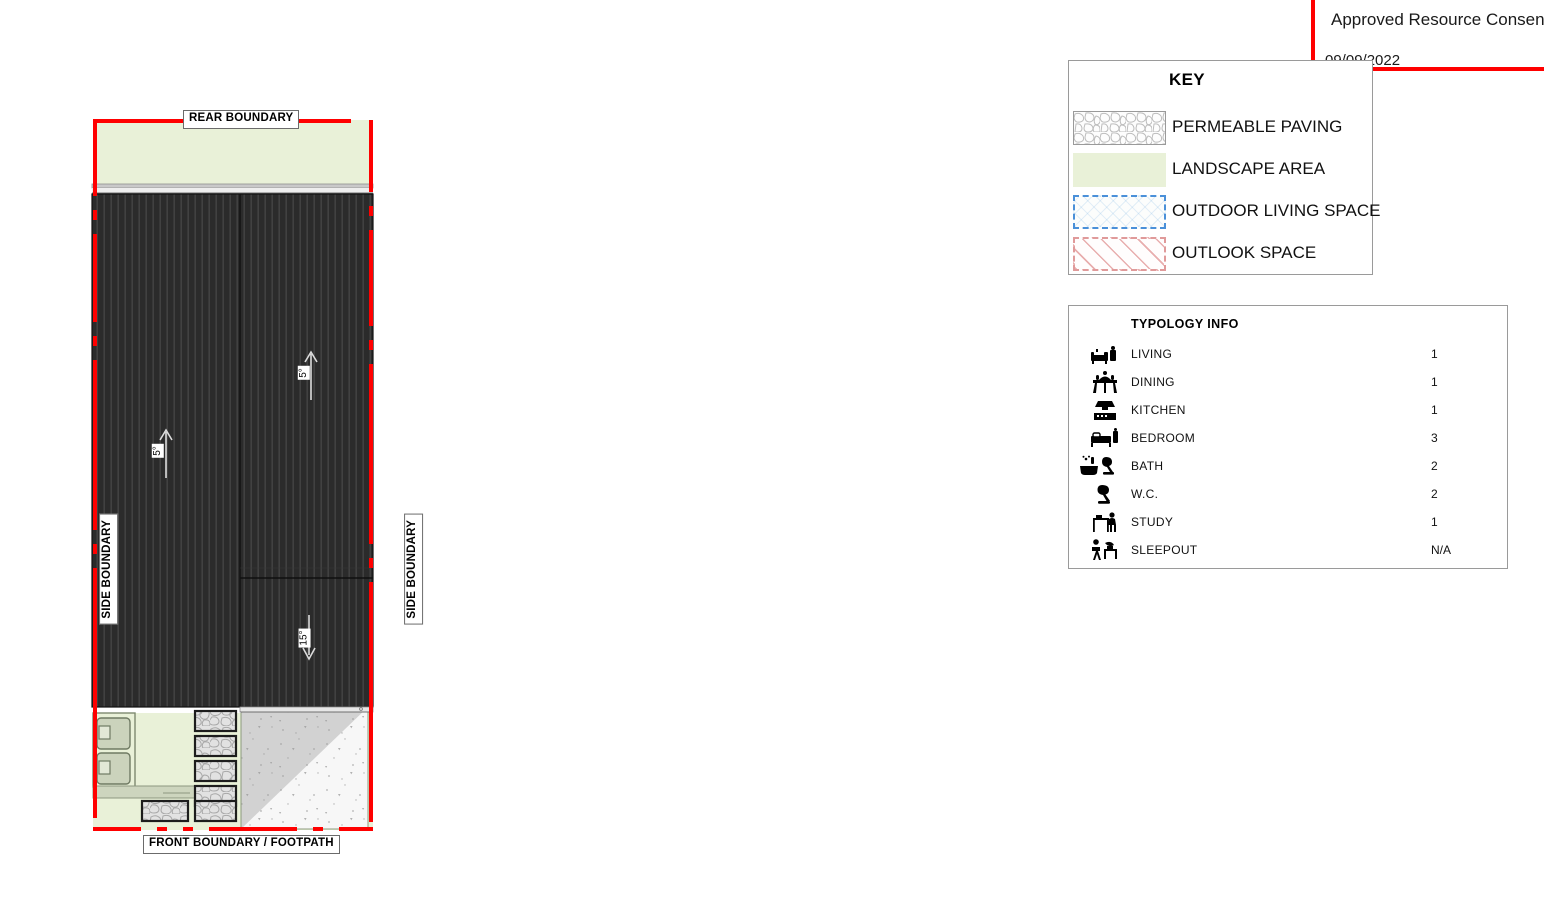 This screenshot has height=904, width=1544. Describe the element at coordinates (303, 373) in the screenshot. I see `roof-pitch-middle-label: 5°` at that location.